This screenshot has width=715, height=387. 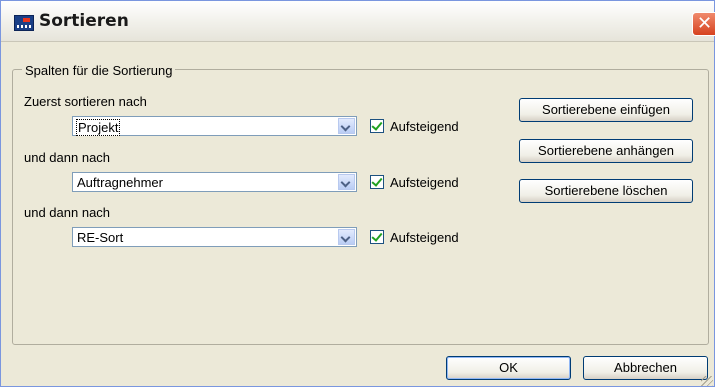 What do you see at coordinates (214, 237) in the screenshot?
I see `sort-level-3-select: RE-Sort` at bounding box center [214, 237].